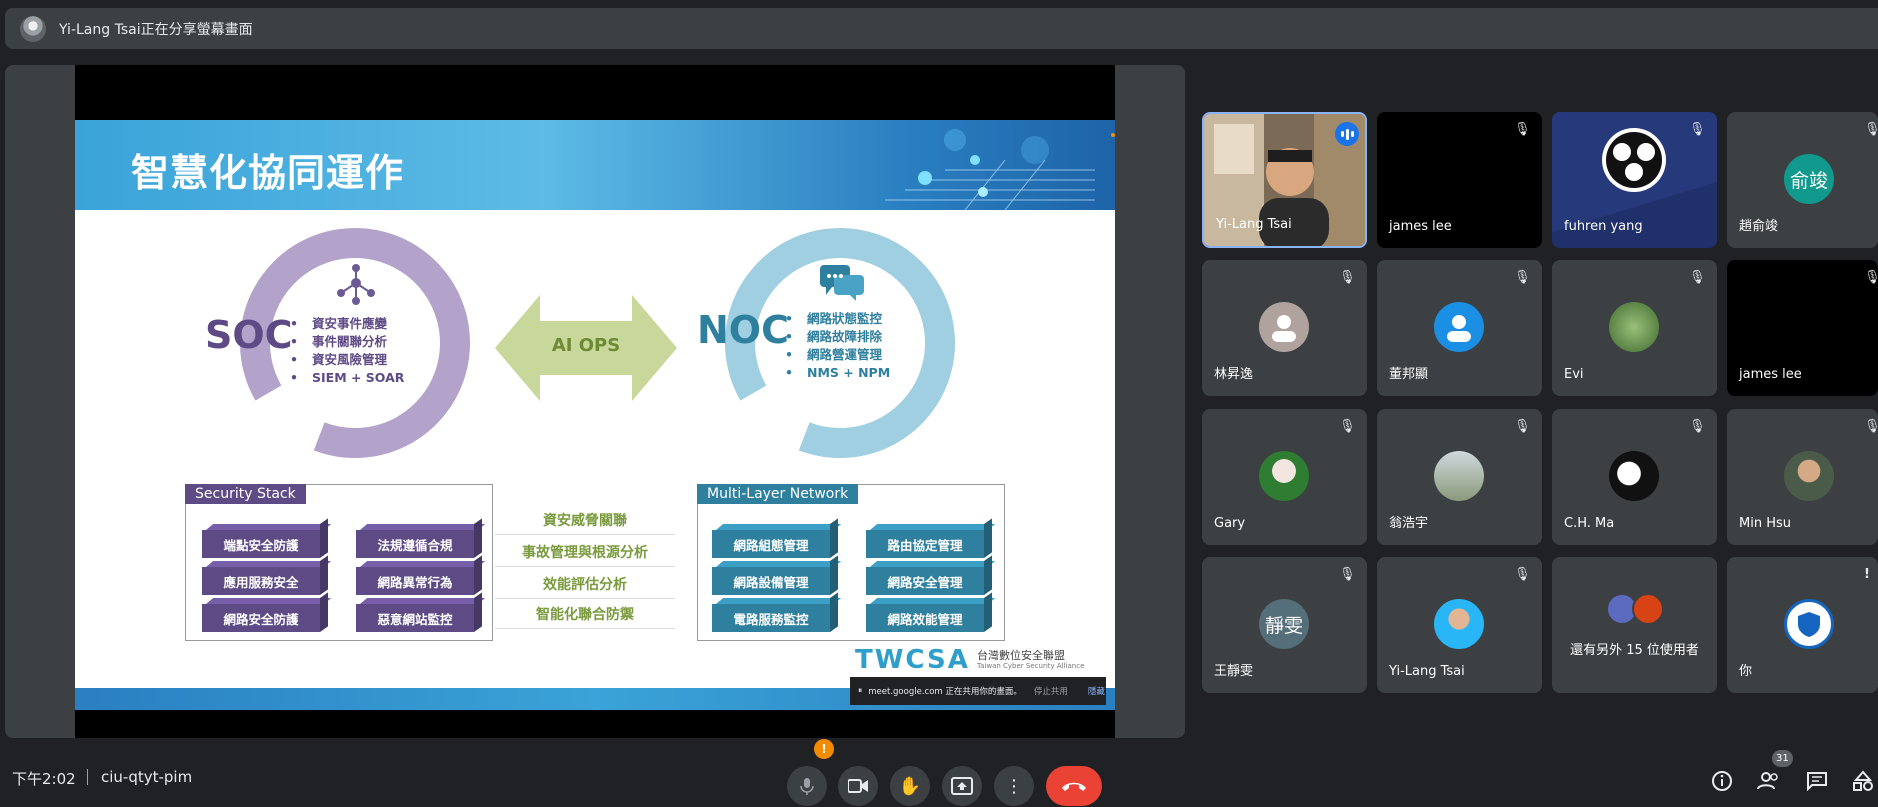  I want to click on people-button, so click(1769, 781).